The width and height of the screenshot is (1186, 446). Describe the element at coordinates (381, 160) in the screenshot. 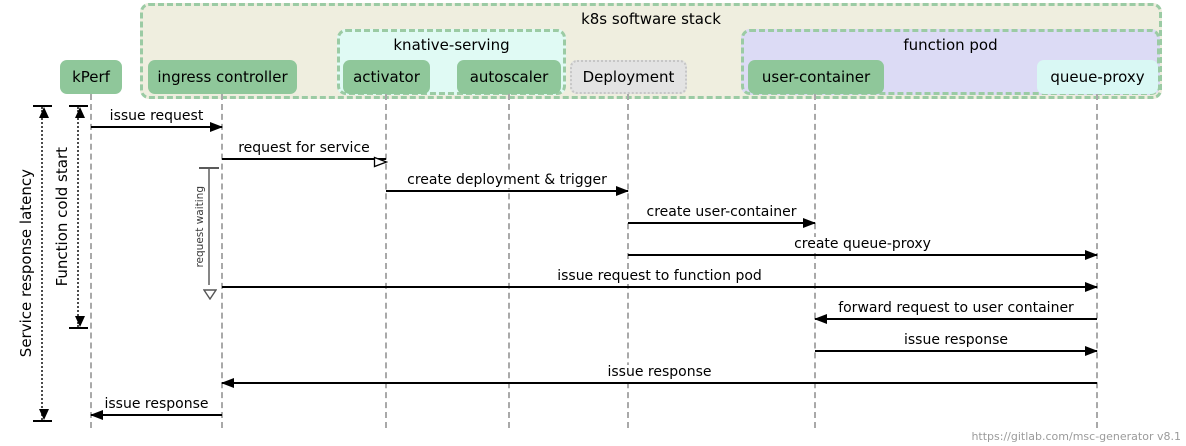

I see `open-arrowhead-icon` at that location.